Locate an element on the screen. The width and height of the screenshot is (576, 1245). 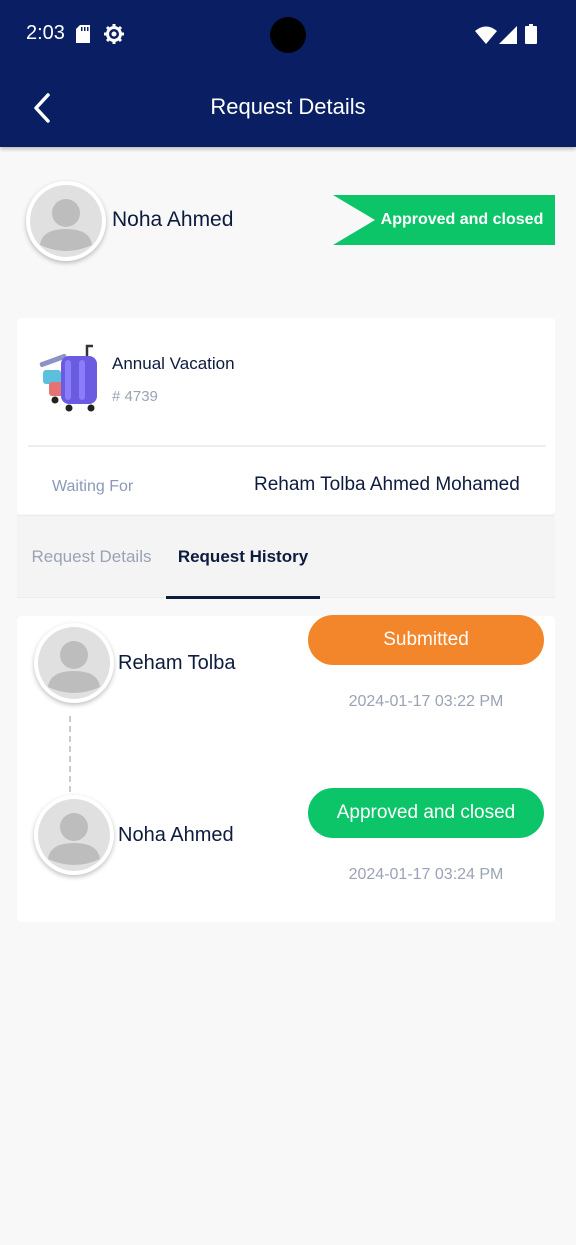
luggage-icon is located at coordinates (68, 378).